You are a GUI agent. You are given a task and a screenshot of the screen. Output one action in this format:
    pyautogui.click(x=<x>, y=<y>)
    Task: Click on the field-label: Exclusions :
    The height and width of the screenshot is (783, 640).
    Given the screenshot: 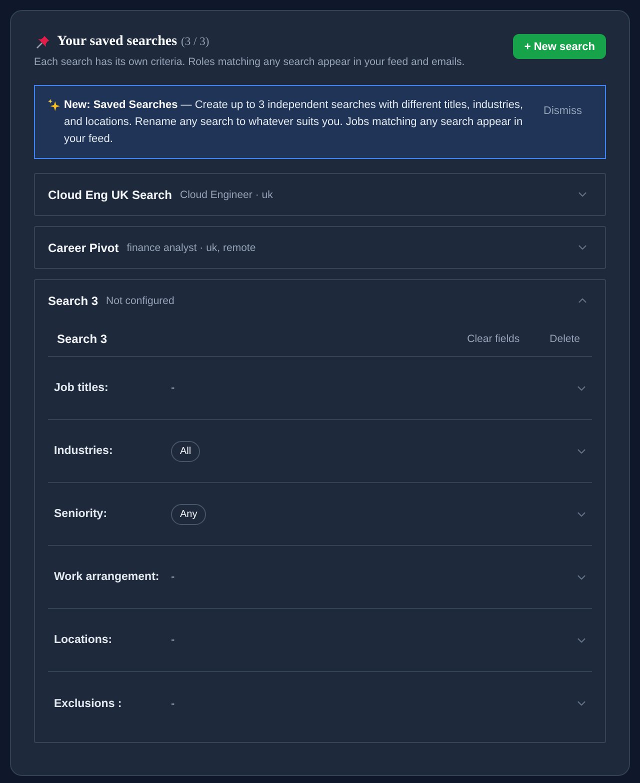 What is the action you would take?
    pyautogui.click(x=88, y=704)
    